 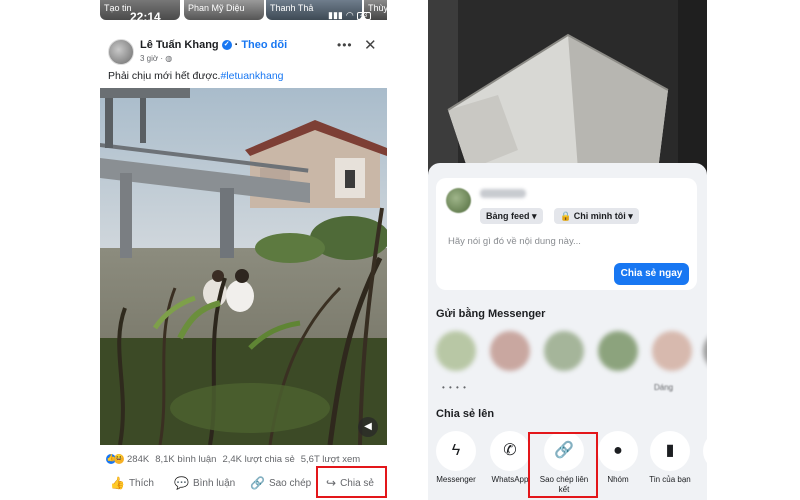 I want to click on group-share-button: ●, so click(x=618, y=451).